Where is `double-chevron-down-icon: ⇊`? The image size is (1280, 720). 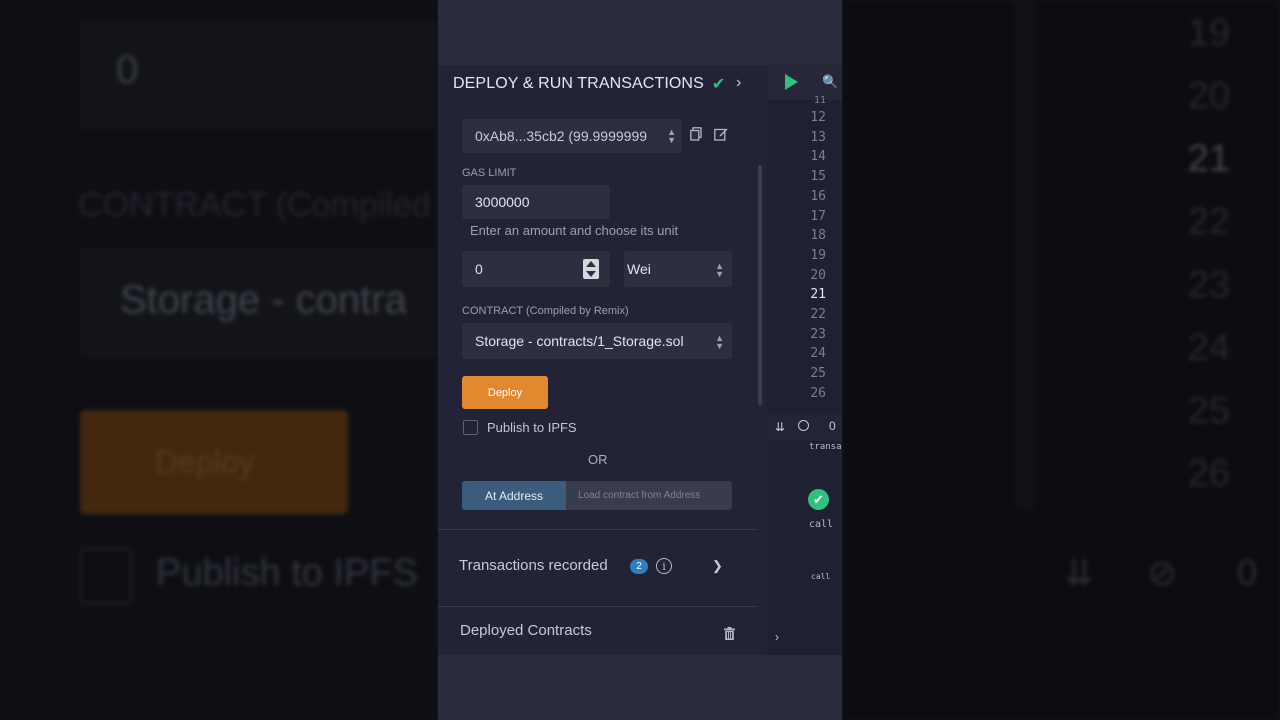
double-chevron-down-icon: ⇊ is located at coordinates (780, 427).